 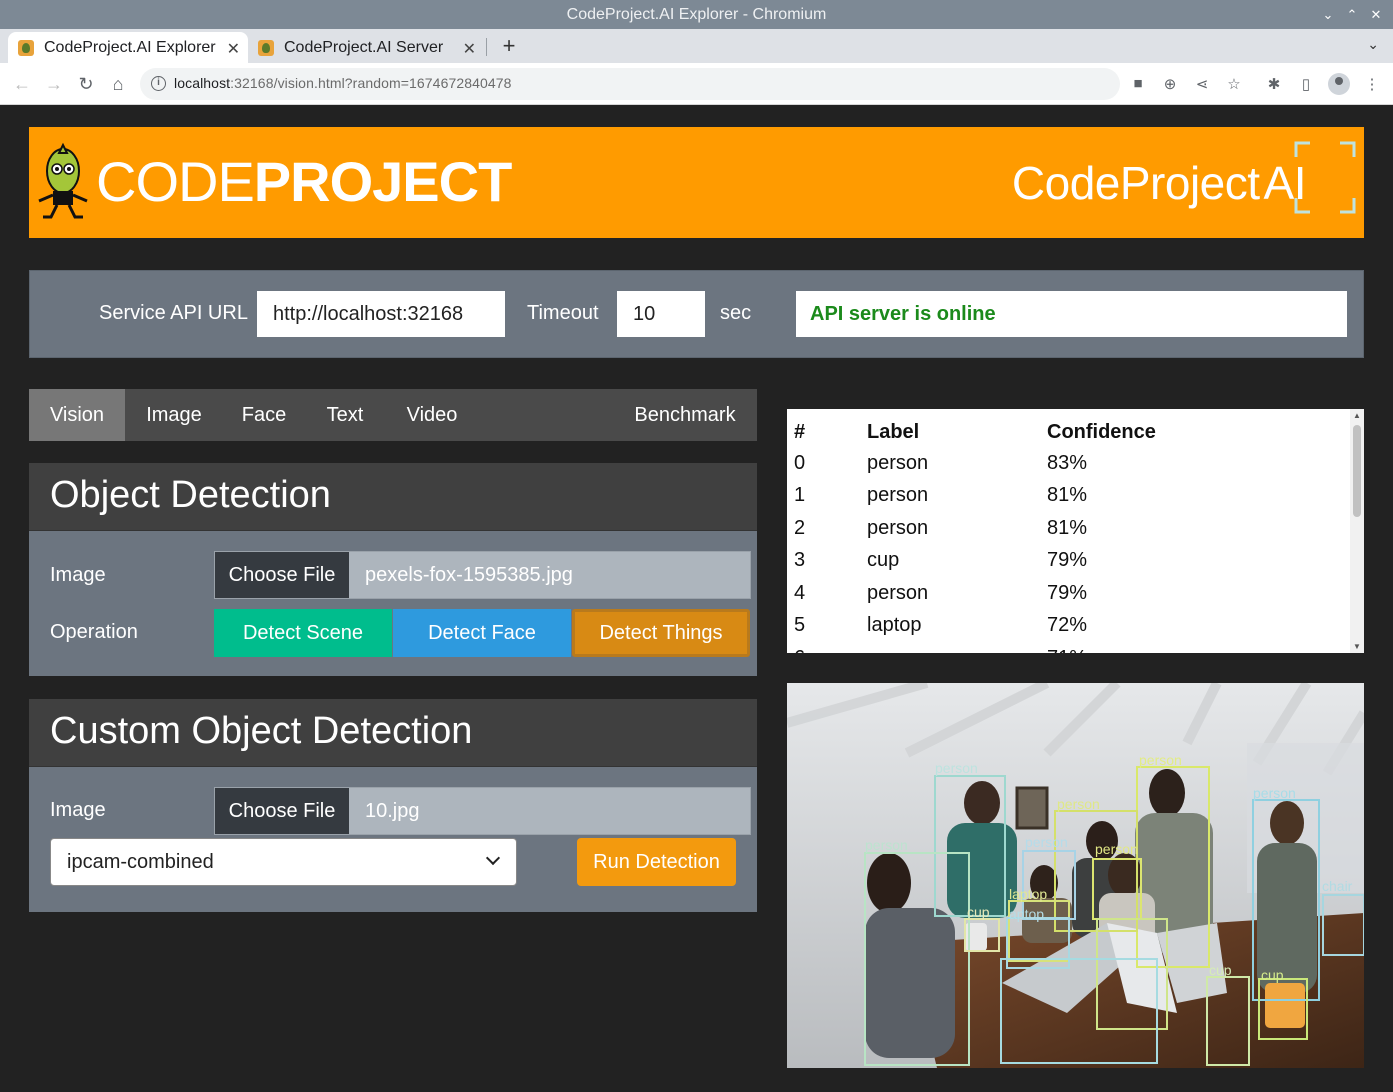 What do you see at coordinates (685, 415) in the screenshot?
I see `tab-benchmark: Benchmark` at bounding box center [685, 415].